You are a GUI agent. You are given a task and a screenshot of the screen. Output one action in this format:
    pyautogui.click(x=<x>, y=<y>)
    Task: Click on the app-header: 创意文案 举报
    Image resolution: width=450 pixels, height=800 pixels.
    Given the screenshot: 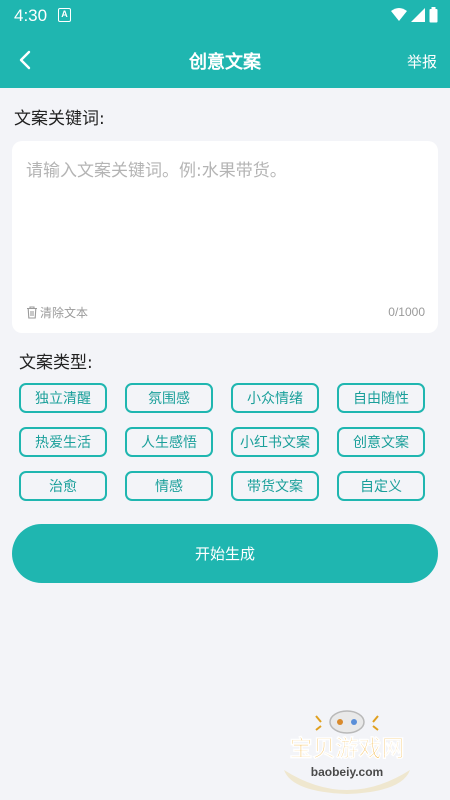 What is the action you would take?
    pyautogui.click(x=225, y=60)
    